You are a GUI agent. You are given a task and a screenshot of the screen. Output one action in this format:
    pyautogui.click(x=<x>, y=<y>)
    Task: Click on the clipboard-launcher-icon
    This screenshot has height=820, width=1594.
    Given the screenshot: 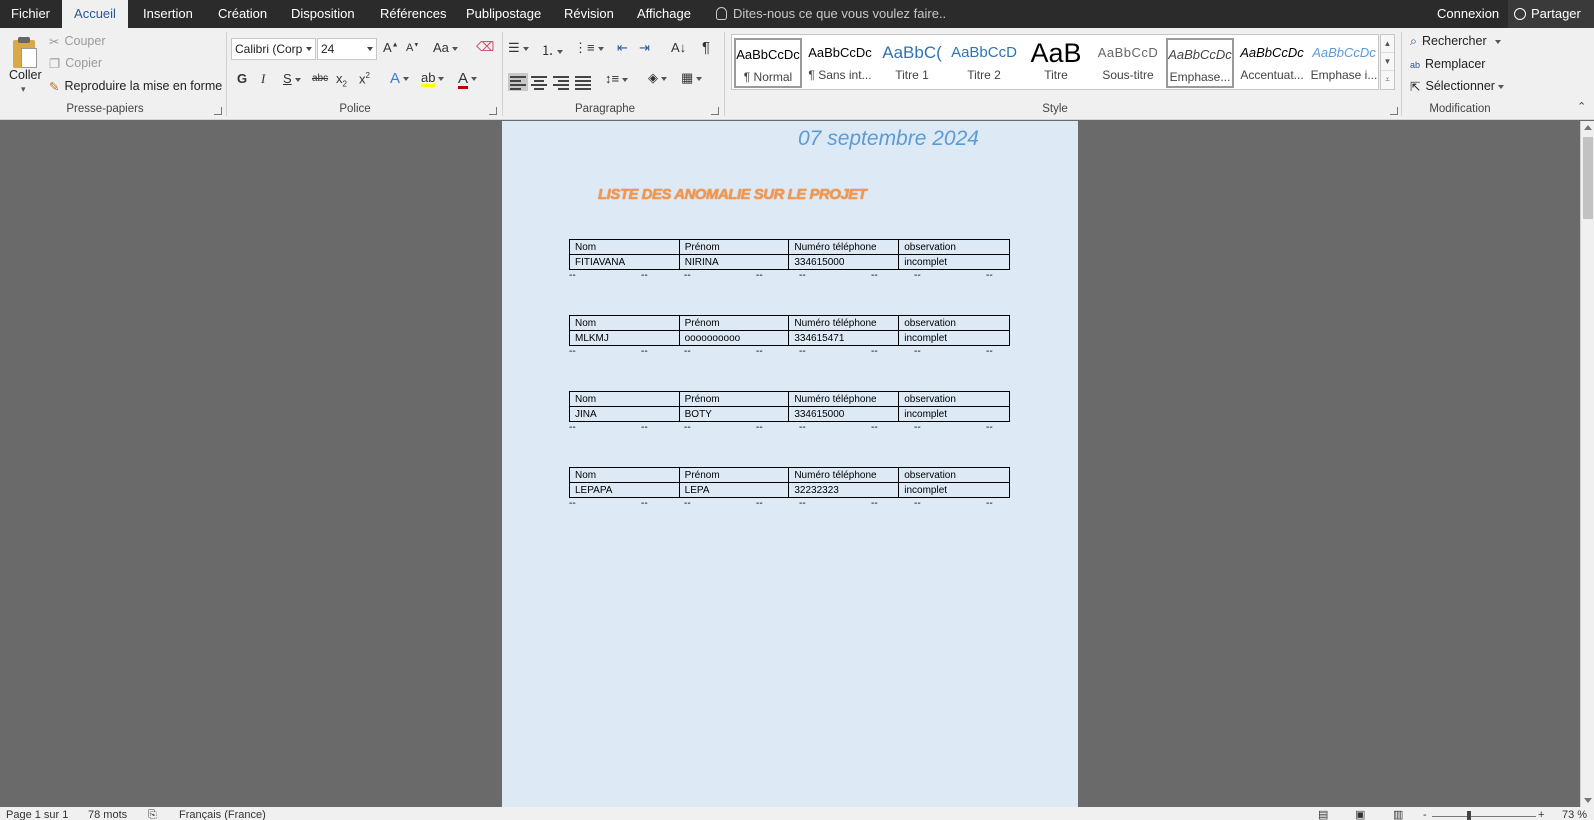 What is the action you would take?
    pyautogui.click(x=218, y=111)
    